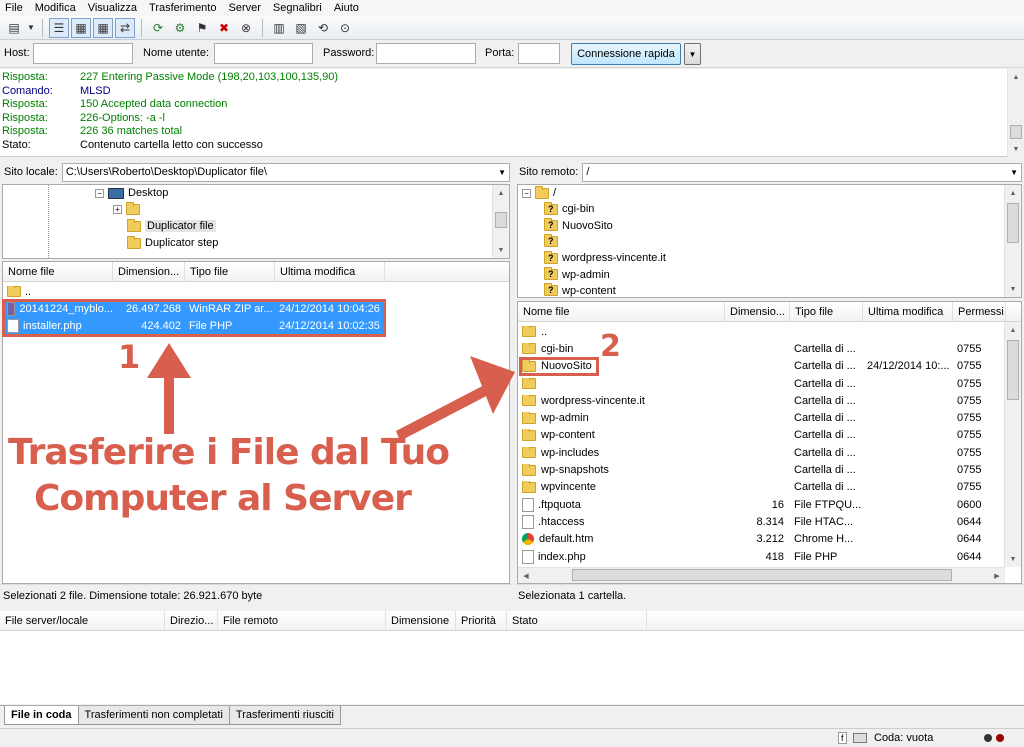 The height and width of the screenshot is (747, 1024). Describe the element at coordinates (446, 411) in the screenshot. I see `arrow-right-shaft` at that location.